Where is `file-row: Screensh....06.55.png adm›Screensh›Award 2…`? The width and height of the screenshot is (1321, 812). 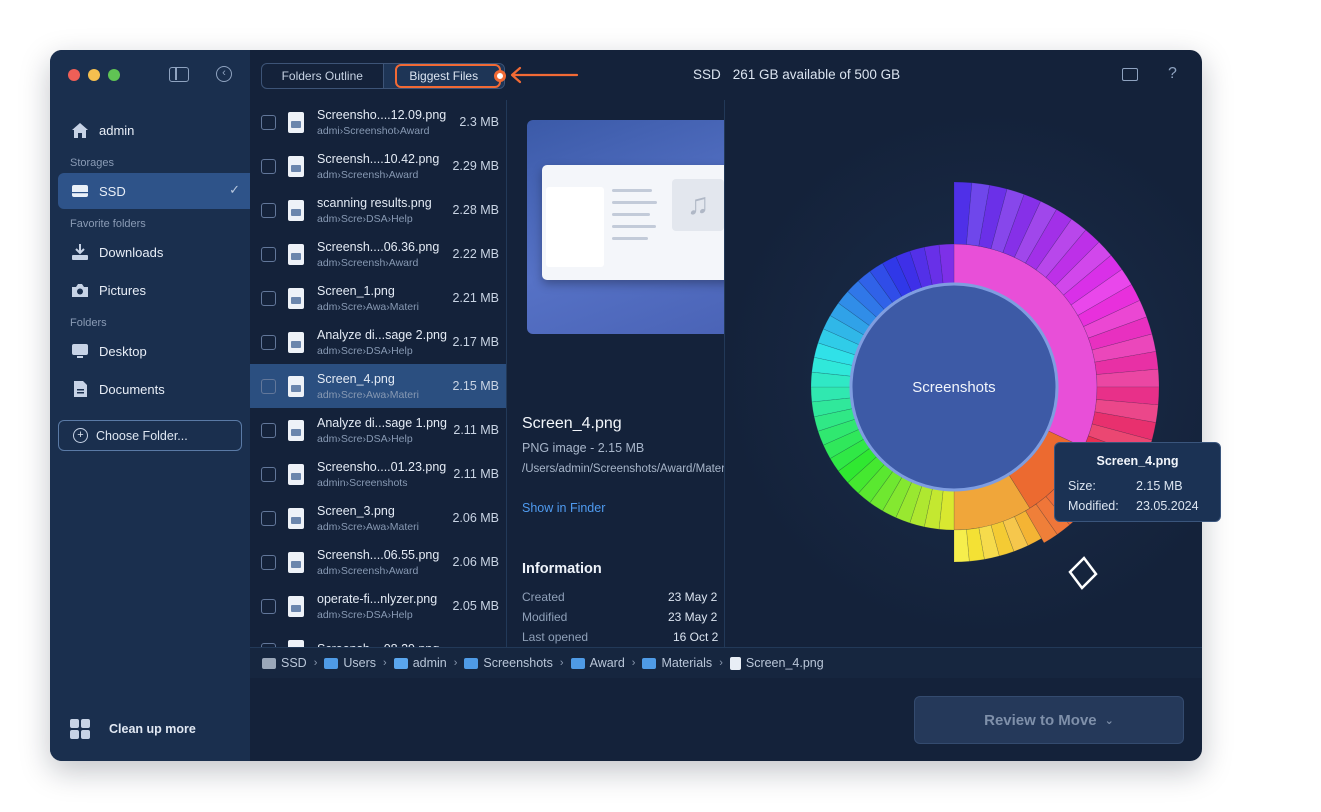
file-row: Screensh....06.55.png adm›Screensh›Award 2… is located at coordinates (378, 562).